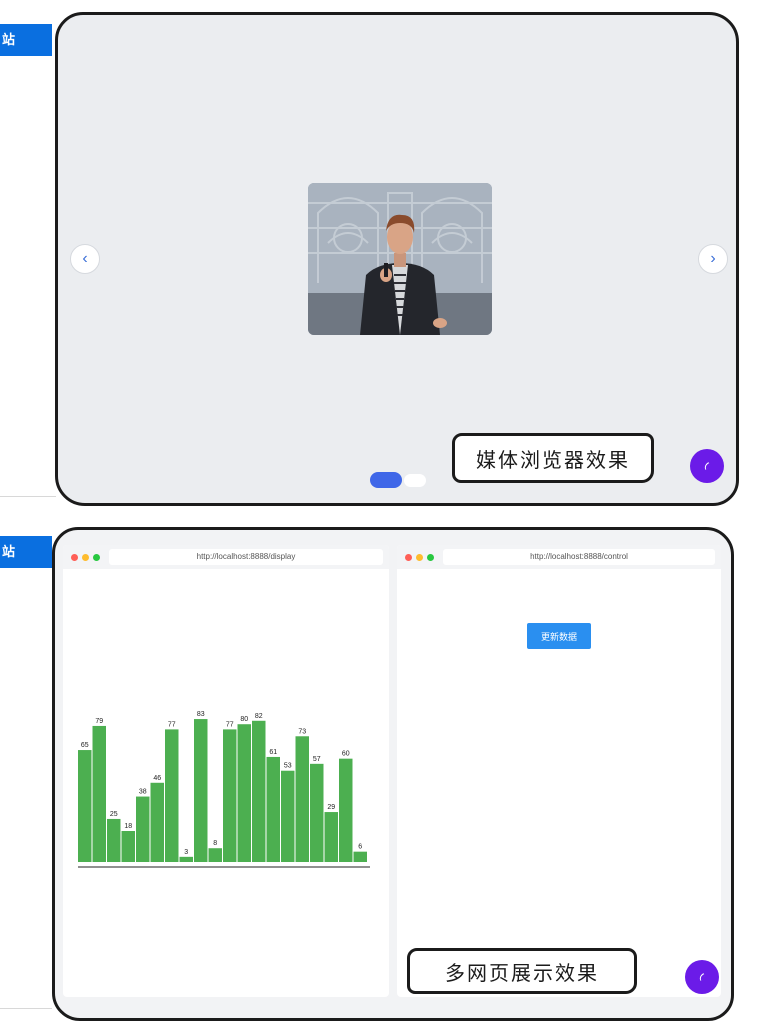 The height and width of the screenshot is (1033, 772). I want to click on bar-value-label: 3, so click(186, 852).